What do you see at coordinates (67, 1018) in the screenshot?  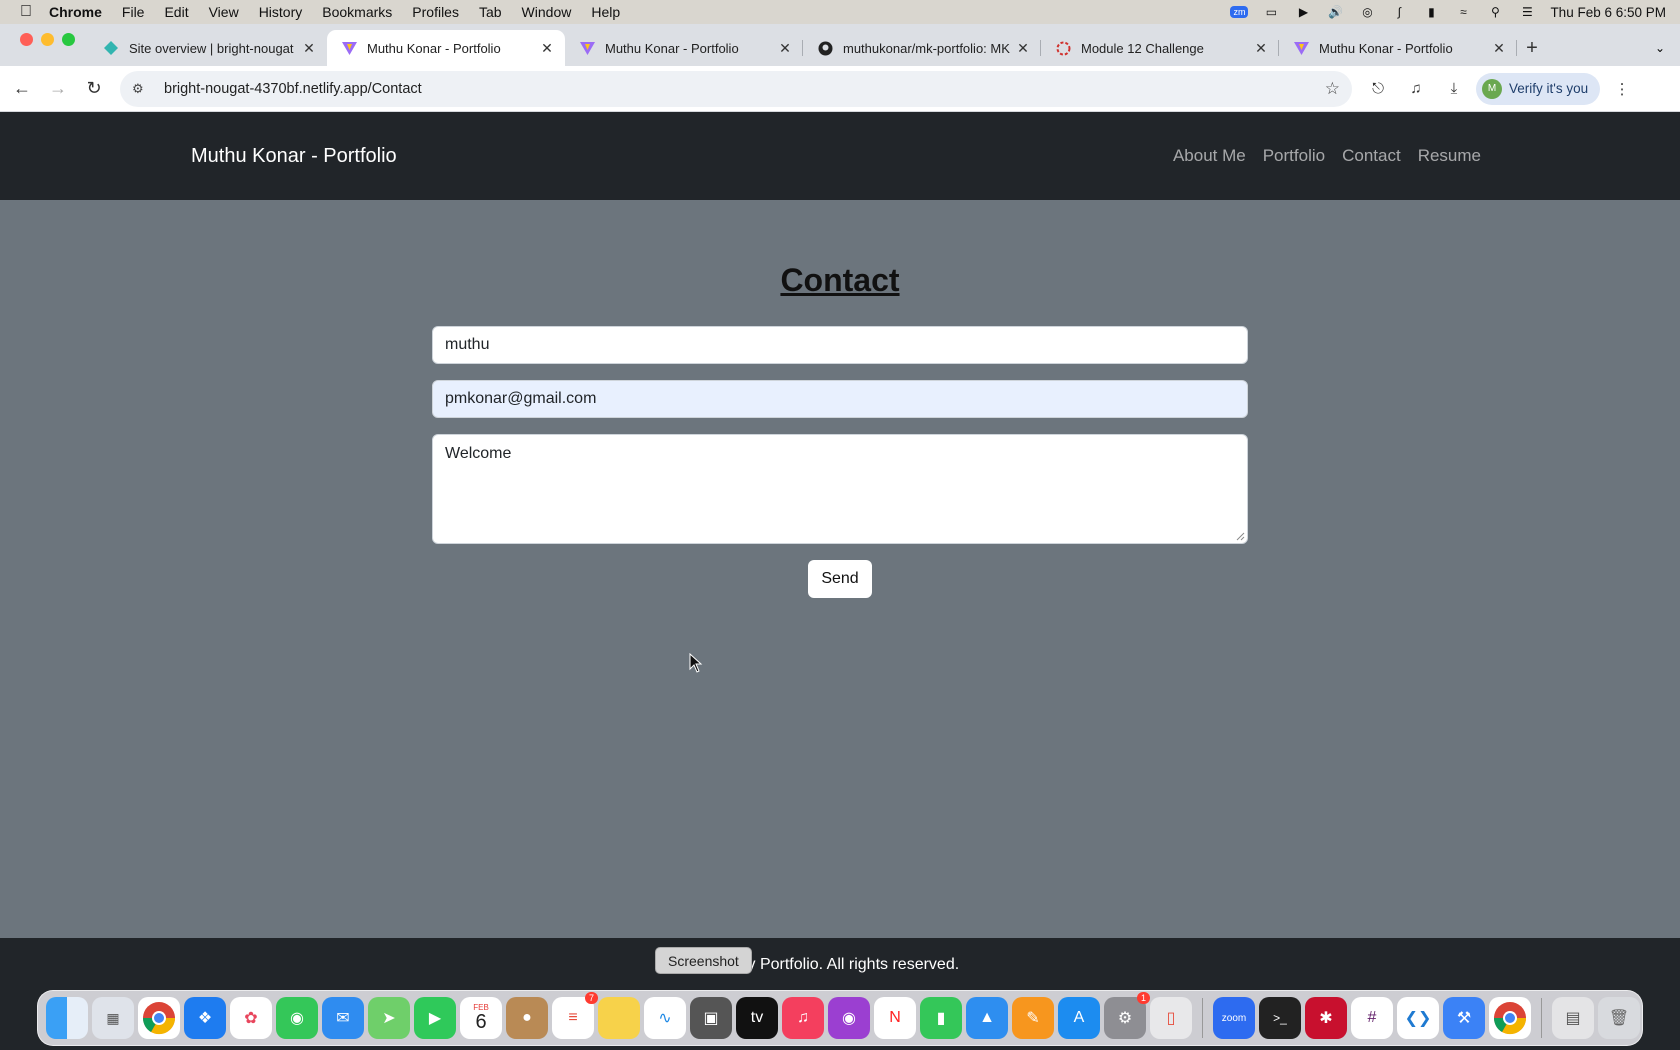 I see `finder-icon` at bounding box center [67, 1018].